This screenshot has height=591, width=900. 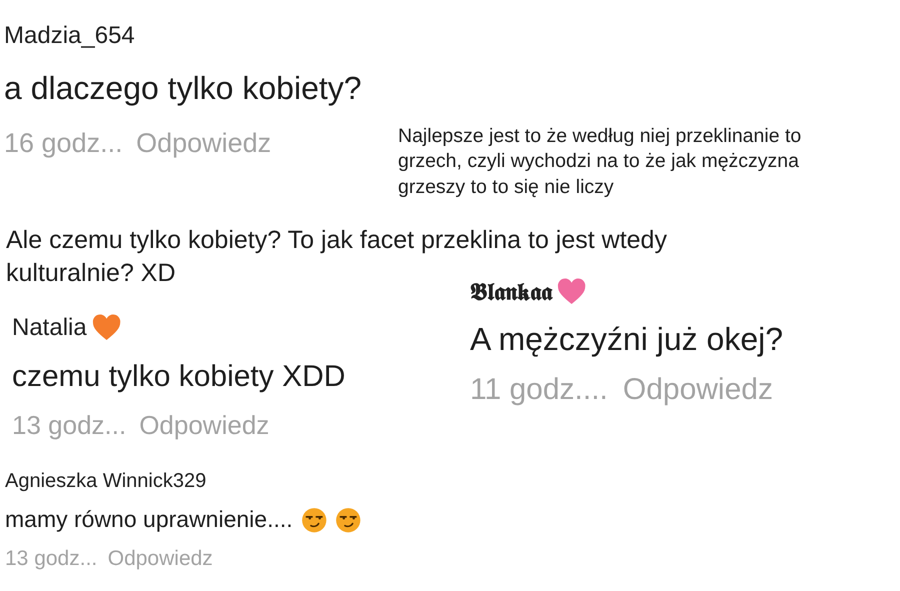 I want to click on comment-text: a dlaczego tylko kobiety?, so click(x=183, y=88).